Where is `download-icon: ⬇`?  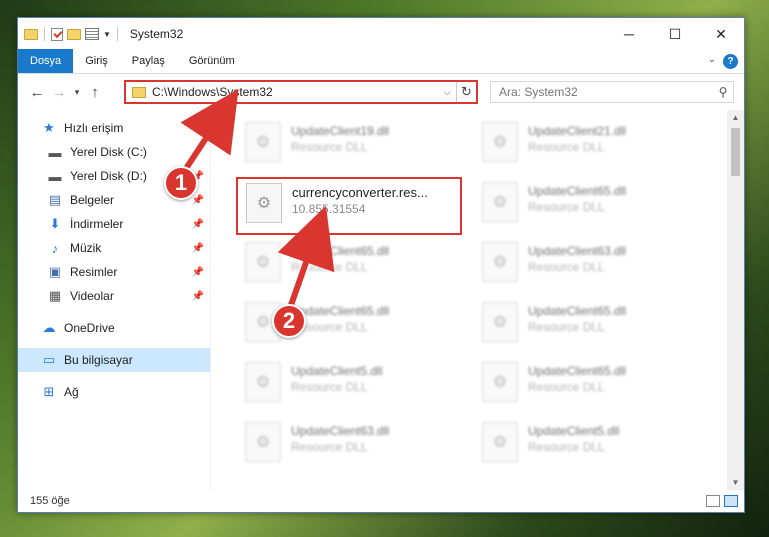 download-icon: ⬇ is located at coordinates (55, 223).